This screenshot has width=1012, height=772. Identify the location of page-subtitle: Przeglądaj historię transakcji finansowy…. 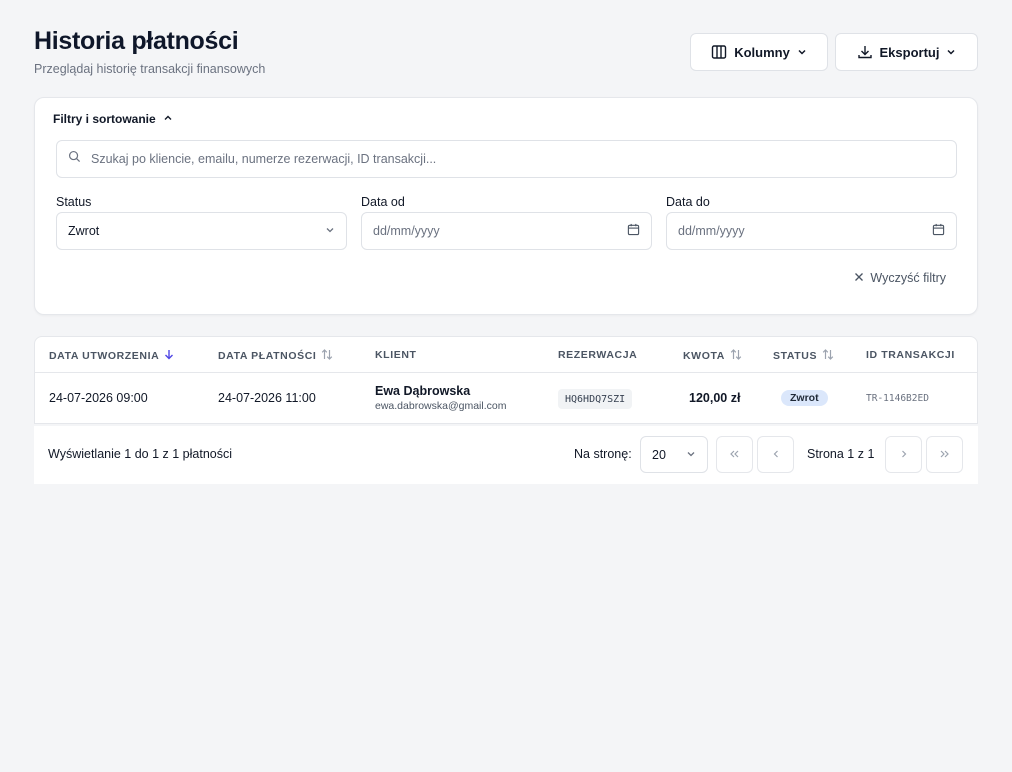
(150, 69).